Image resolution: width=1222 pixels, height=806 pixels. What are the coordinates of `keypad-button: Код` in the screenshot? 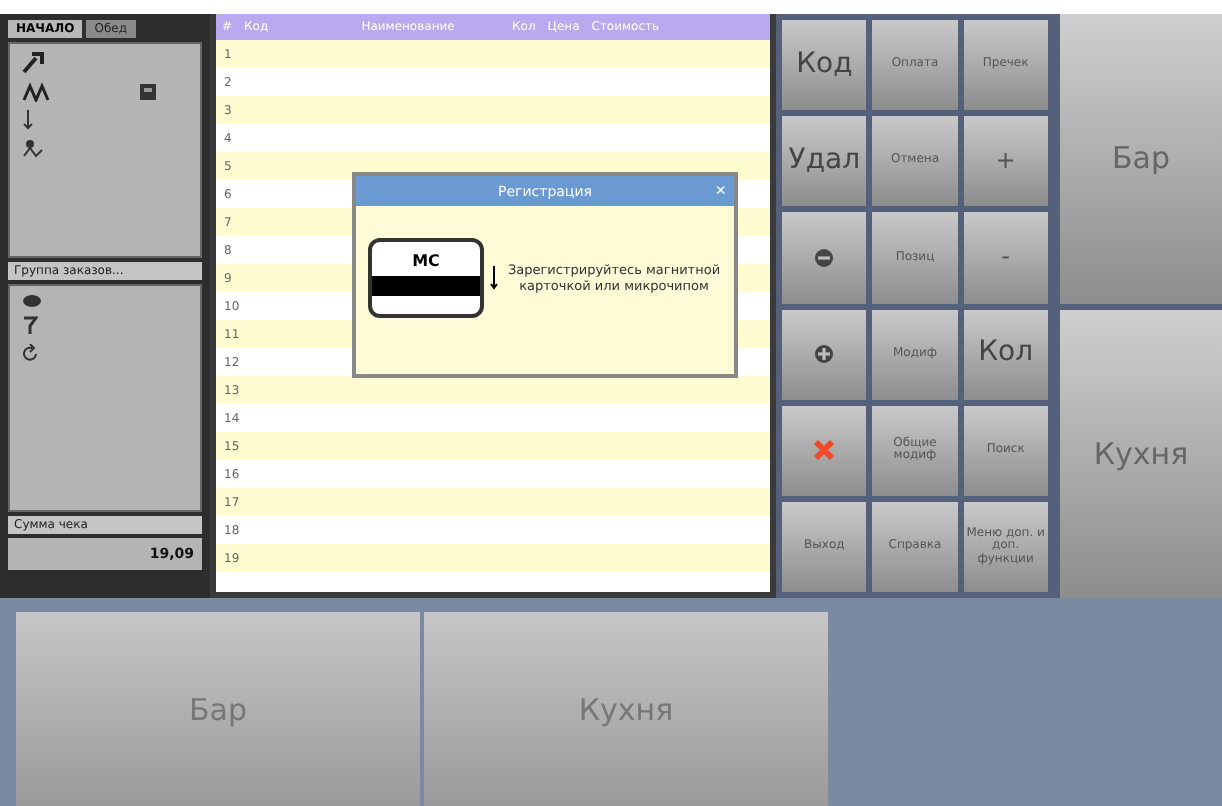 It's located at (824, 65).